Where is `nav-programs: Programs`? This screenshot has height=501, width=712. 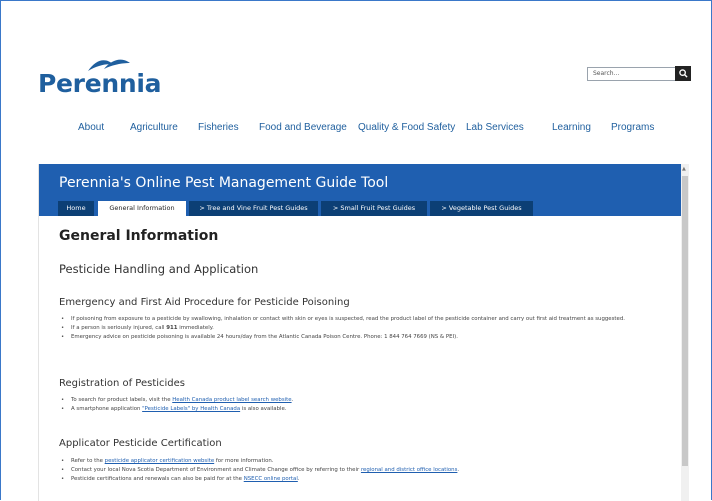 nav-programs: Programs is located at coordinates (632, 127).